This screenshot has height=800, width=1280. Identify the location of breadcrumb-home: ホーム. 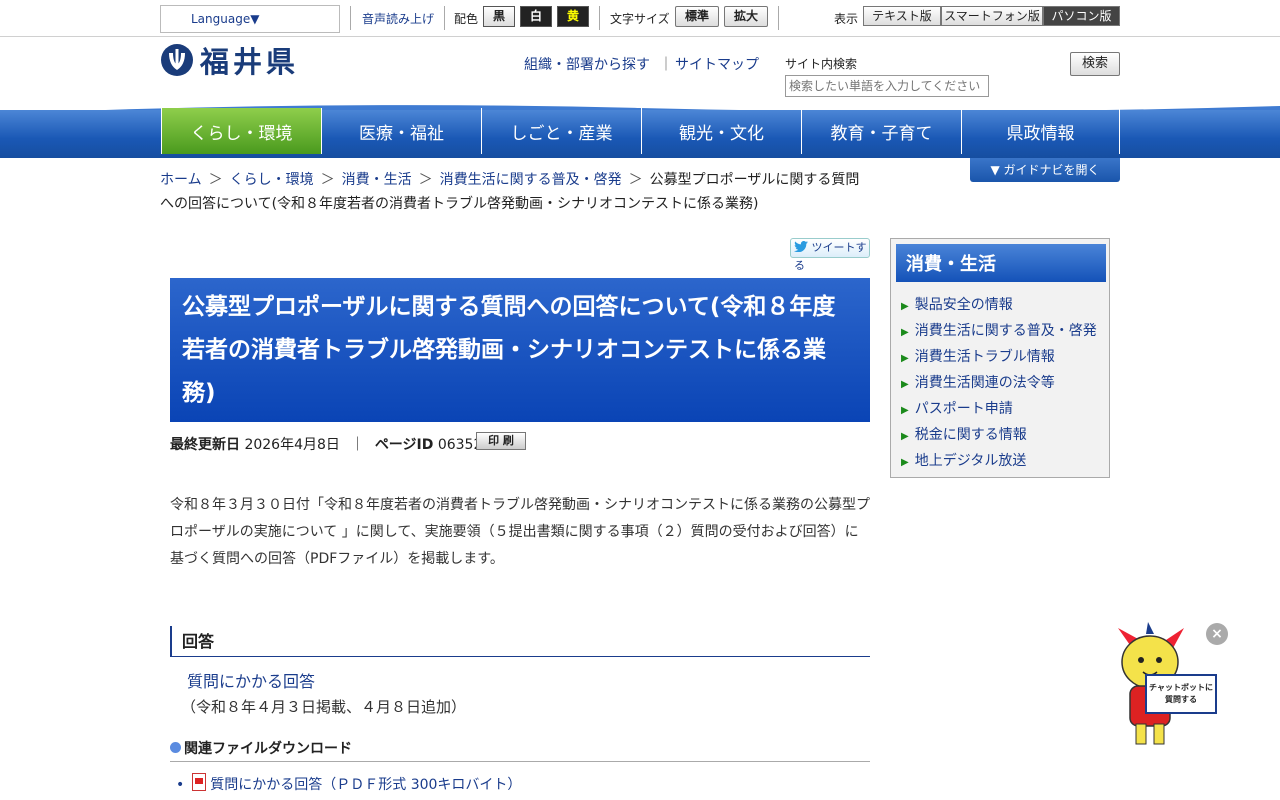
(181, 180).